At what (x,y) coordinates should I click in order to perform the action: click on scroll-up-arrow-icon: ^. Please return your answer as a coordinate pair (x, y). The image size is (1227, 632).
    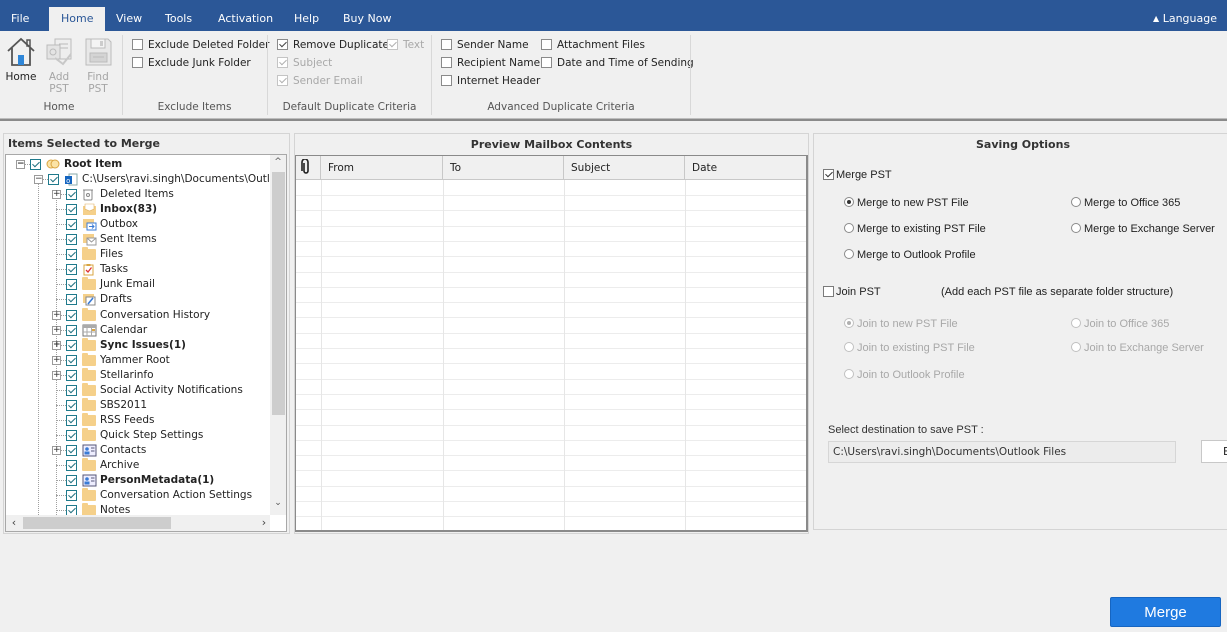
    Looking at the image, I should click on (278, 164).